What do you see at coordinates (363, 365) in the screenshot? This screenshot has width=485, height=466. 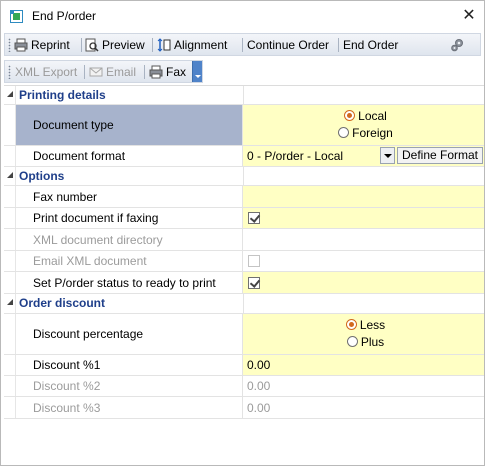 I see `discount-1-input: 0.00` at bounding box center [363, 365].